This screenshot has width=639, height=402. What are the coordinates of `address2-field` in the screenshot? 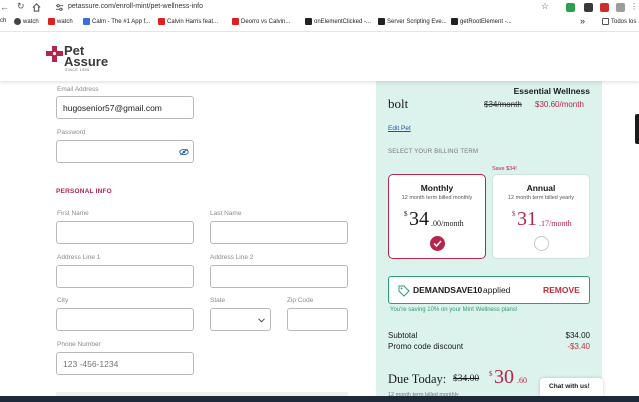 It's located at (279, 276).